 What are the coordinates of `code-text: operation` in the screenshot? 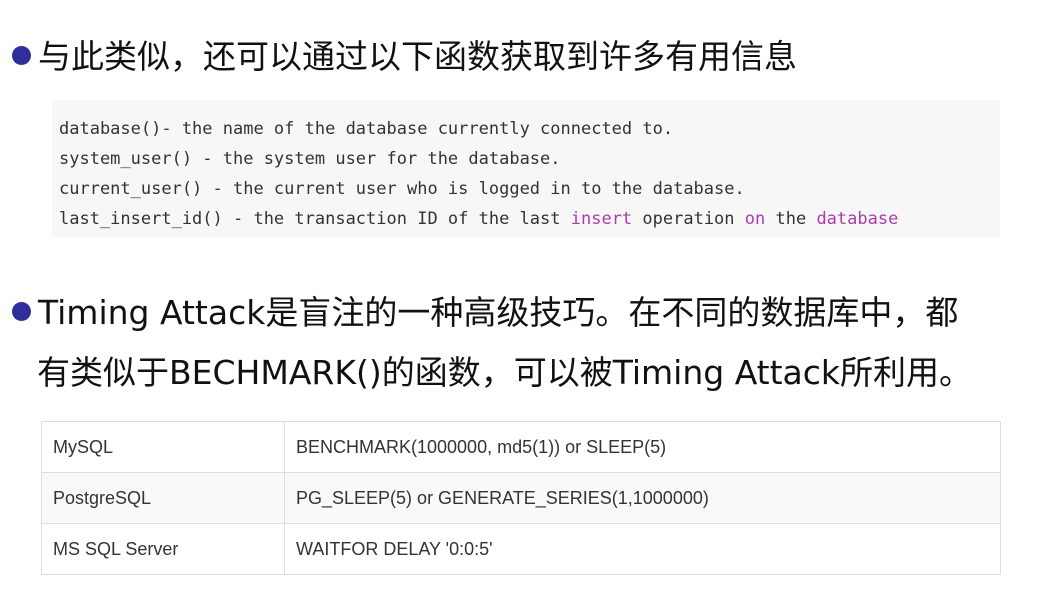 It's located at (688, 219).